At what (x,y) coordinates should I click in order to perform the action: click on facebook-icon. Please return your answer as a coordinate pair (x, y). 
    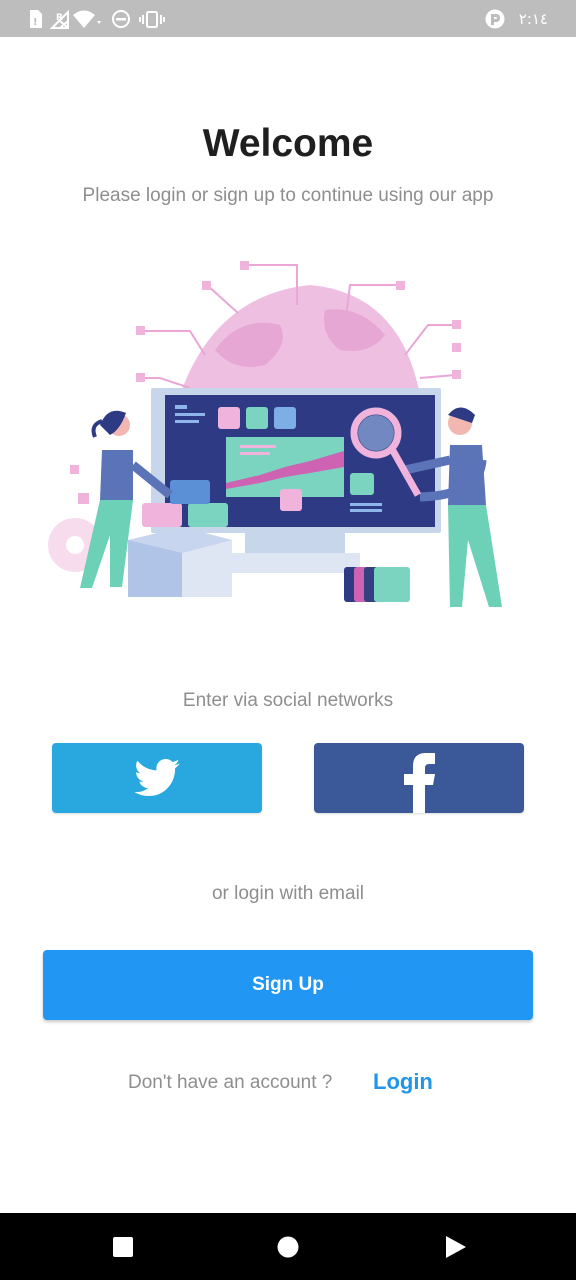
    Looking at the image, I should click on (419, 783).